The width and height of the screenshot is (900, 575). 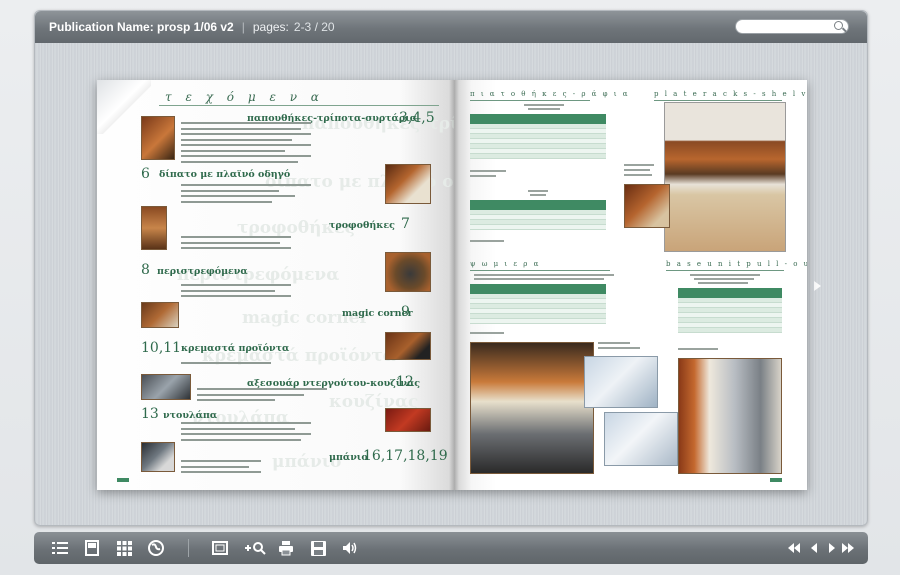 I want to click on toc-title-rule, so click(x=299, y=105).